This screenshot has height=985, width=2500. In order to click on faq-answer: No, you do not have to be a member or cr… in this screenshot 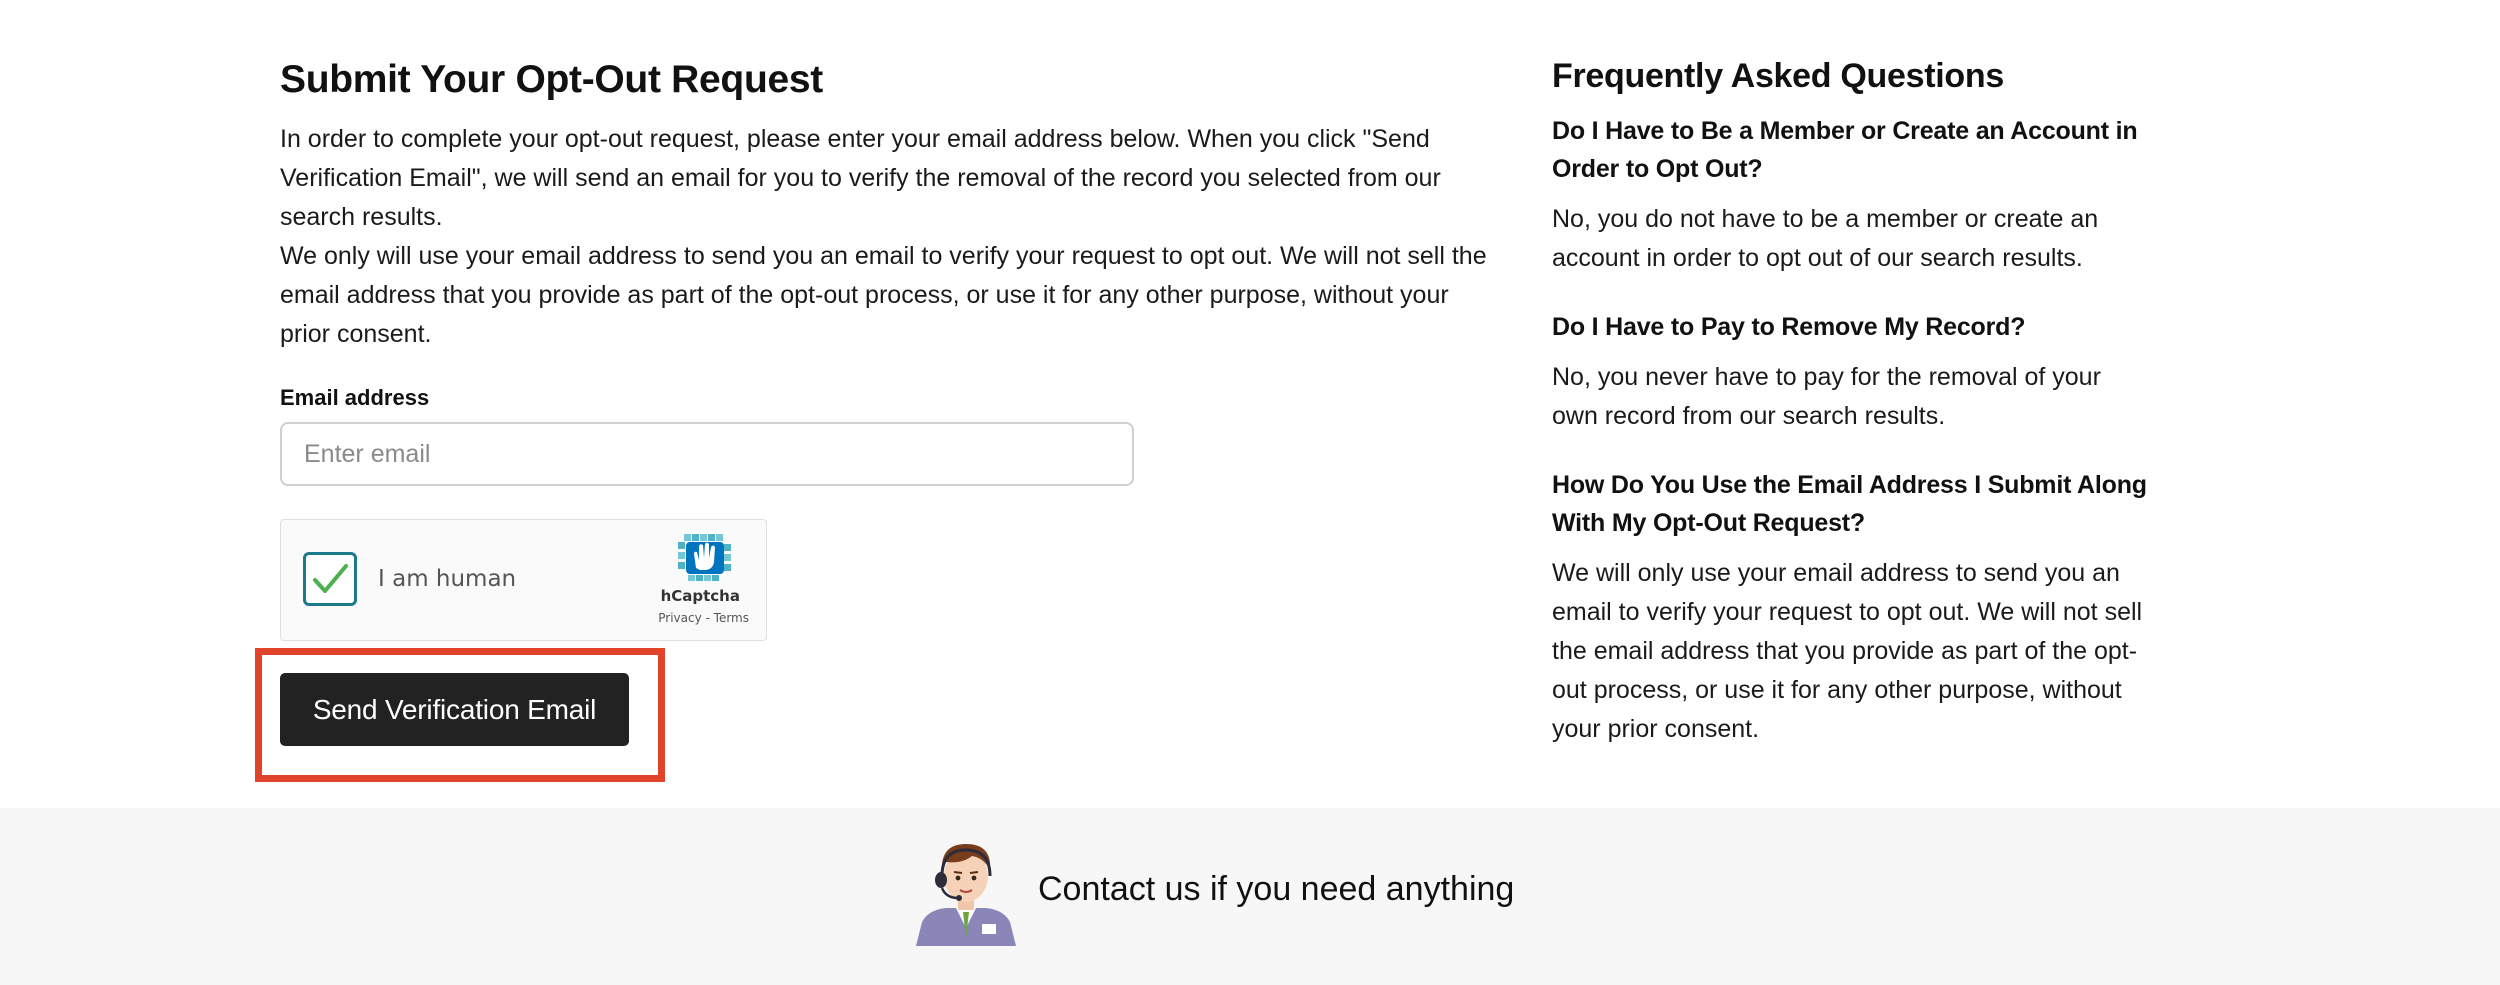, I will do `click(1825, 238)`.